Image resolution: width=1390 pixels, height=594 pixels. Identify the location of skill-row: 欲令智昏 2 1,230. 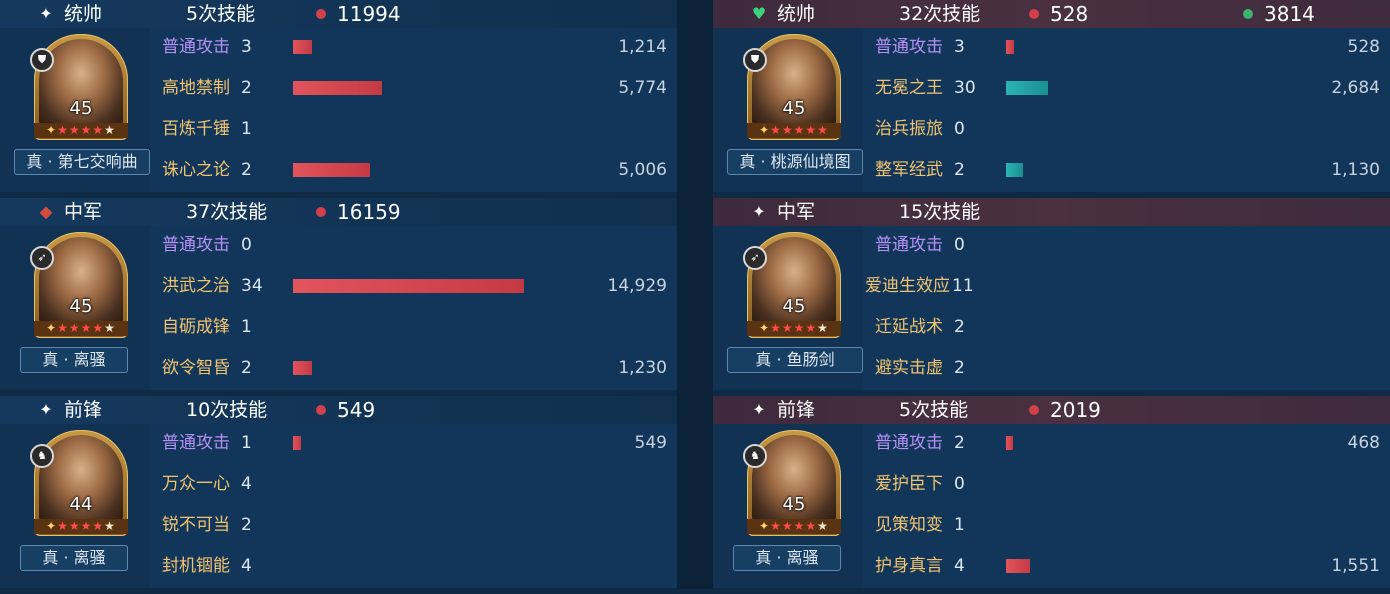
(413, 369).